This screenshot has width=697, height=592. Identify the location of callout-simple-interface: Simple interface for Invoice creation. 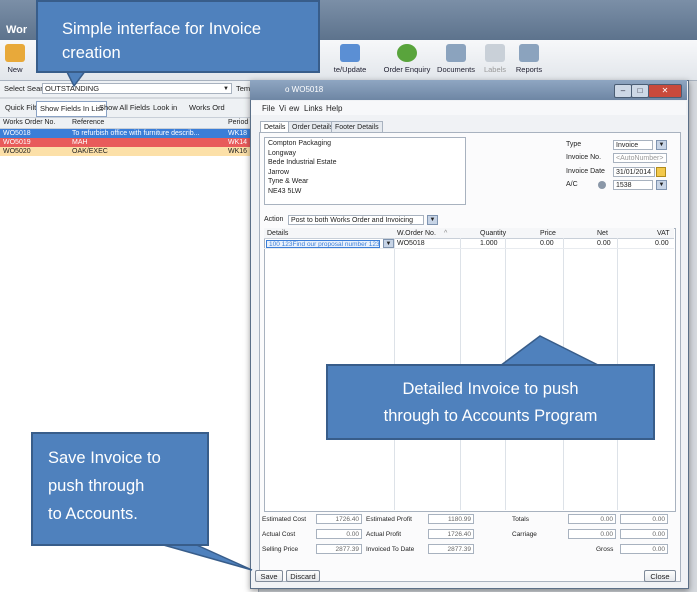
(178, 36).